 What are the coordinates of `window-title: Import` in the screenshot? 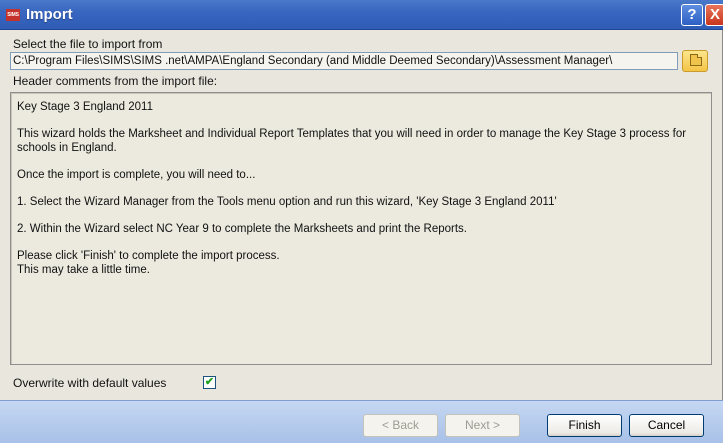 It's located at (49, 14).